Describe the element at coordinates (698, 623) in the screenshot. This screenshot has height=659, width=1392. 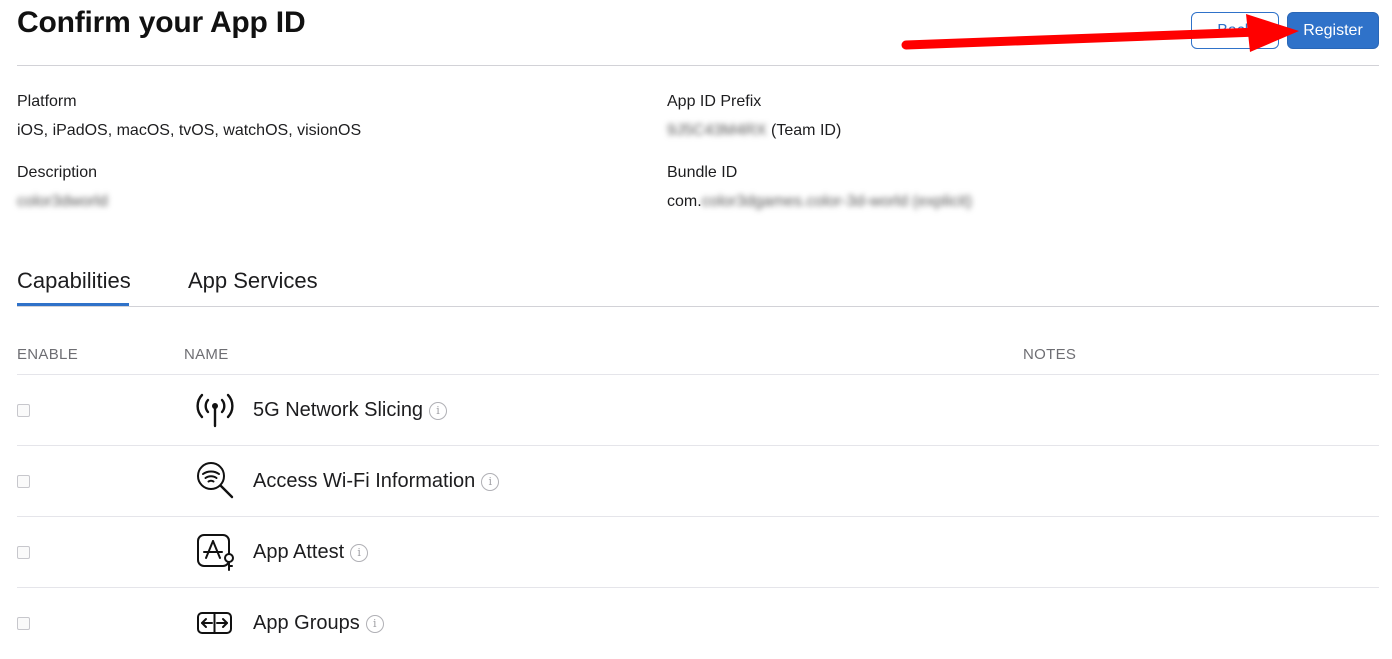
I see `table-row: App Groups i` at that location.